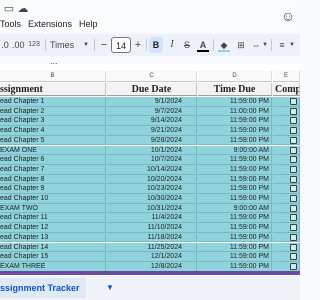 The width and height of the screenshot is (320, 300). What do you see at coordinates (150, 273) in the screenshot?
I see `band-row` at bounding box center [150, 273].